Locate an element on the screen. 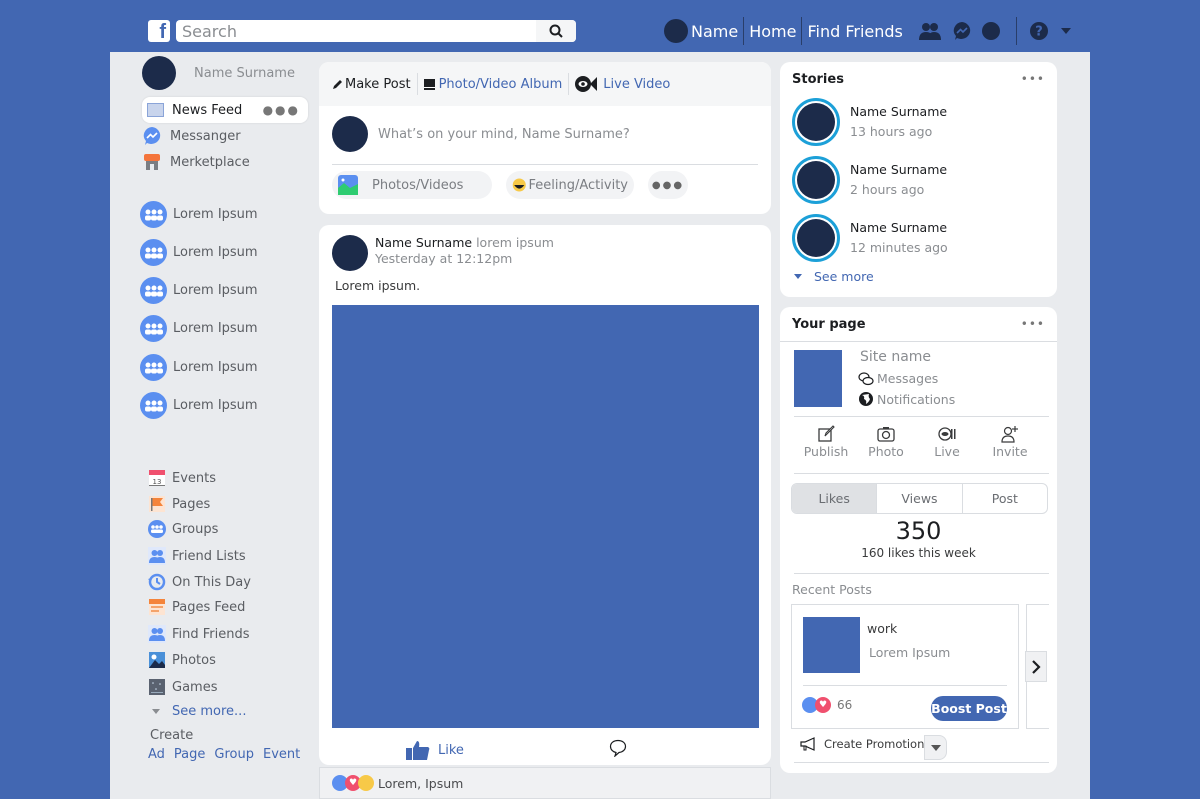  sidebar-item-messenger: Messanger is located at coordinates (191, 136).